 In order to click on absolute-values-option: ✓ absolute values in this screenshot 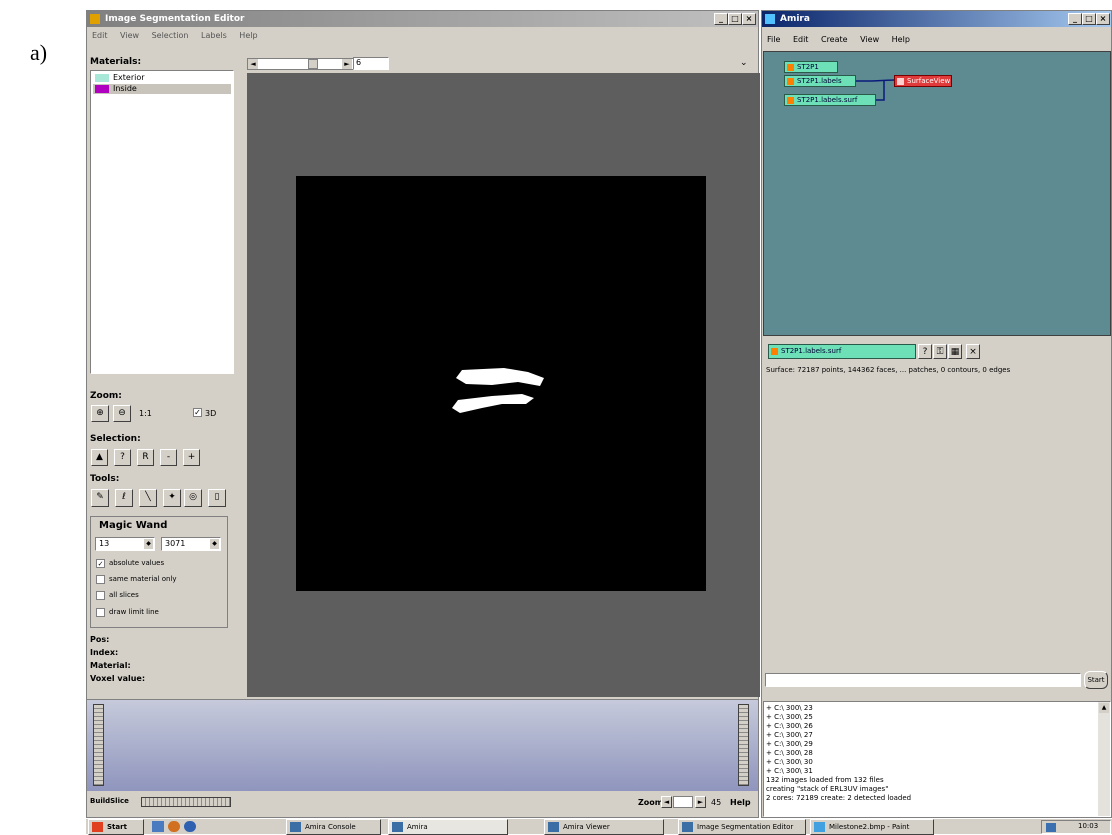, I will do `click(158, 563)`.